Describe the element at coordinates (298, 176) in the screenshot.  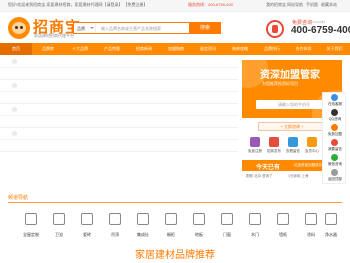
I see `join-item: 1分钟前 上海` at that location.